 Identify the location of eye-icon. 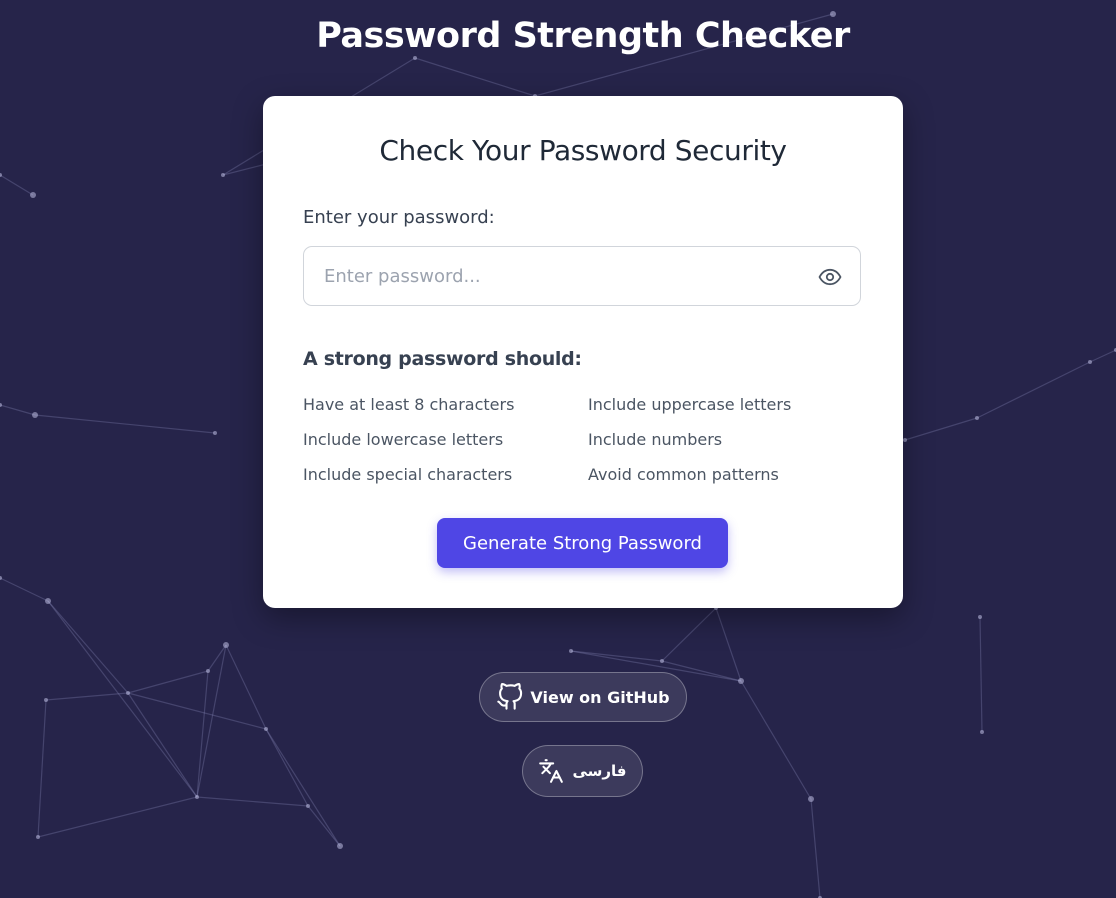
(830, 277).